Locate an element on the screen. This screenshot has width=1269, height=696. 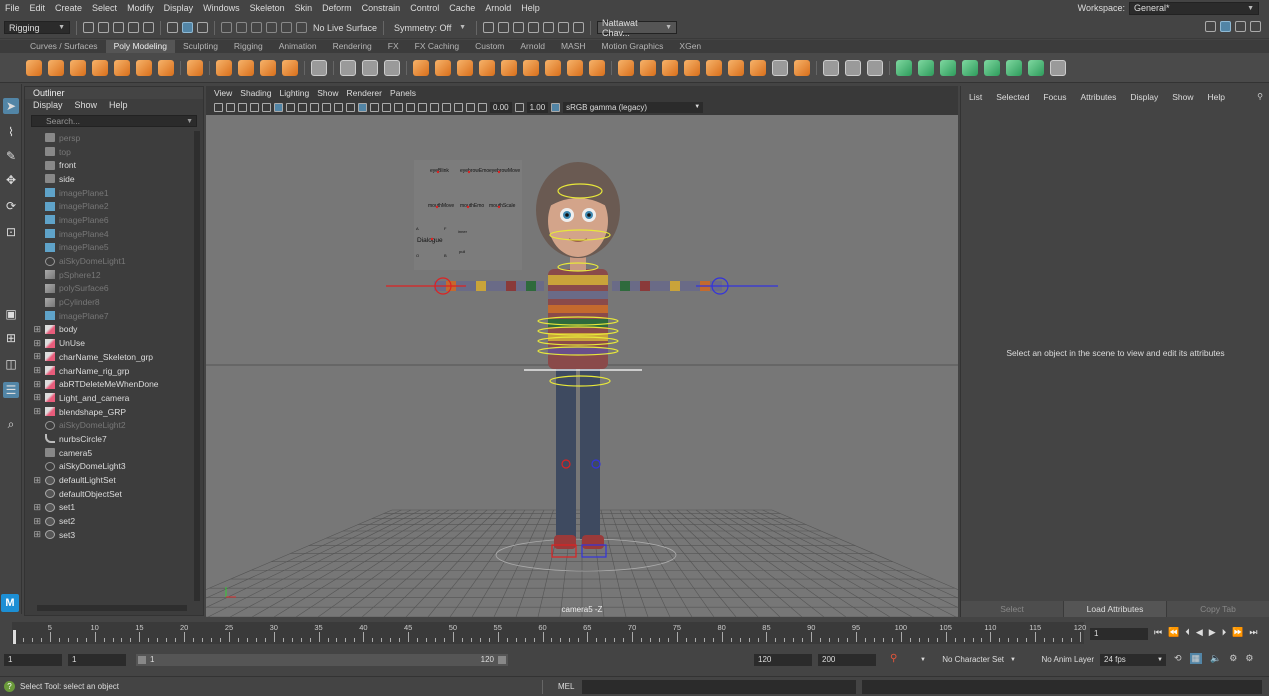
outliner-item: imagePlane6 is located at coordinates (109, 220).